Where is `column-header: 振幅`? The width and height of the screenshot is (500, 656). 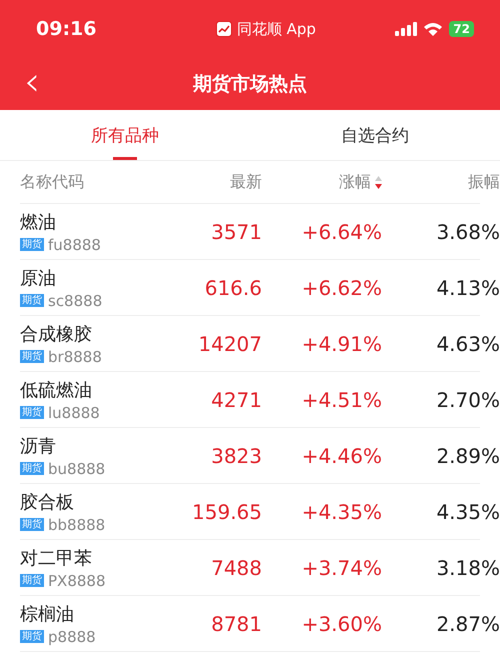
column-header: 振幅 is located at coordinates (484, 182).